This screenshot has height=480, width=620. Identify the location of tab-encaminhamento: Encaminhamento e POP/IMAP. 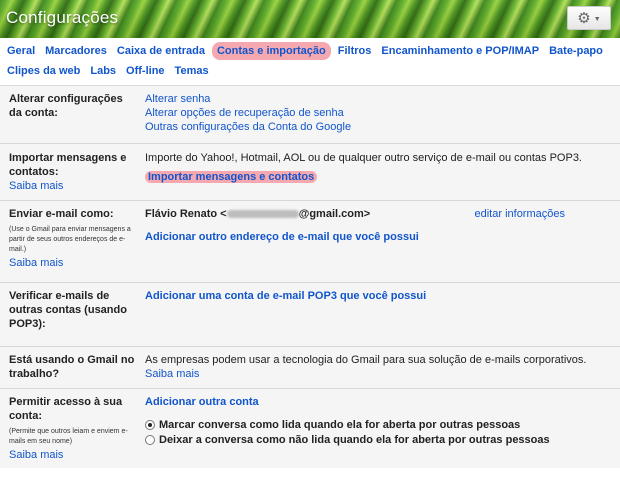
(460, 51).